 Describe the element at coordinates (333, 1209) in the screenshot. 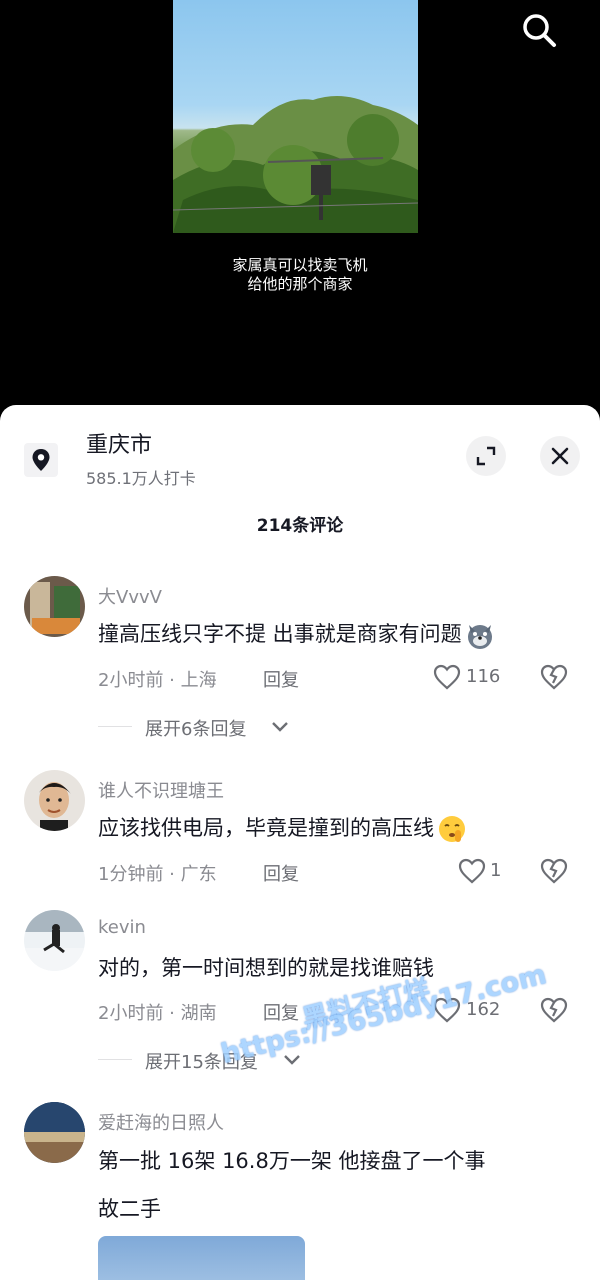

I see `comment-text-line2: 故二手` at that location.